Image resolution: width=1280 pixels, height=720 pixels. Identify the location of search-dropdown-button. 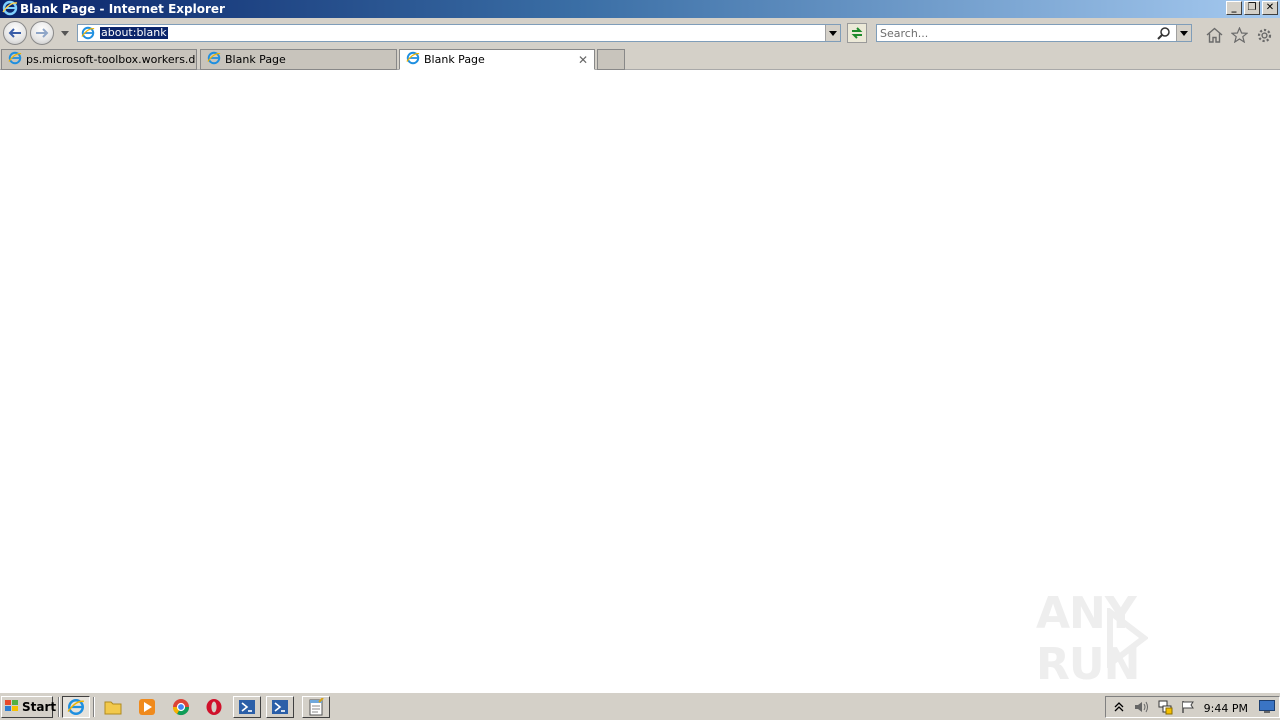
(1183, 33).